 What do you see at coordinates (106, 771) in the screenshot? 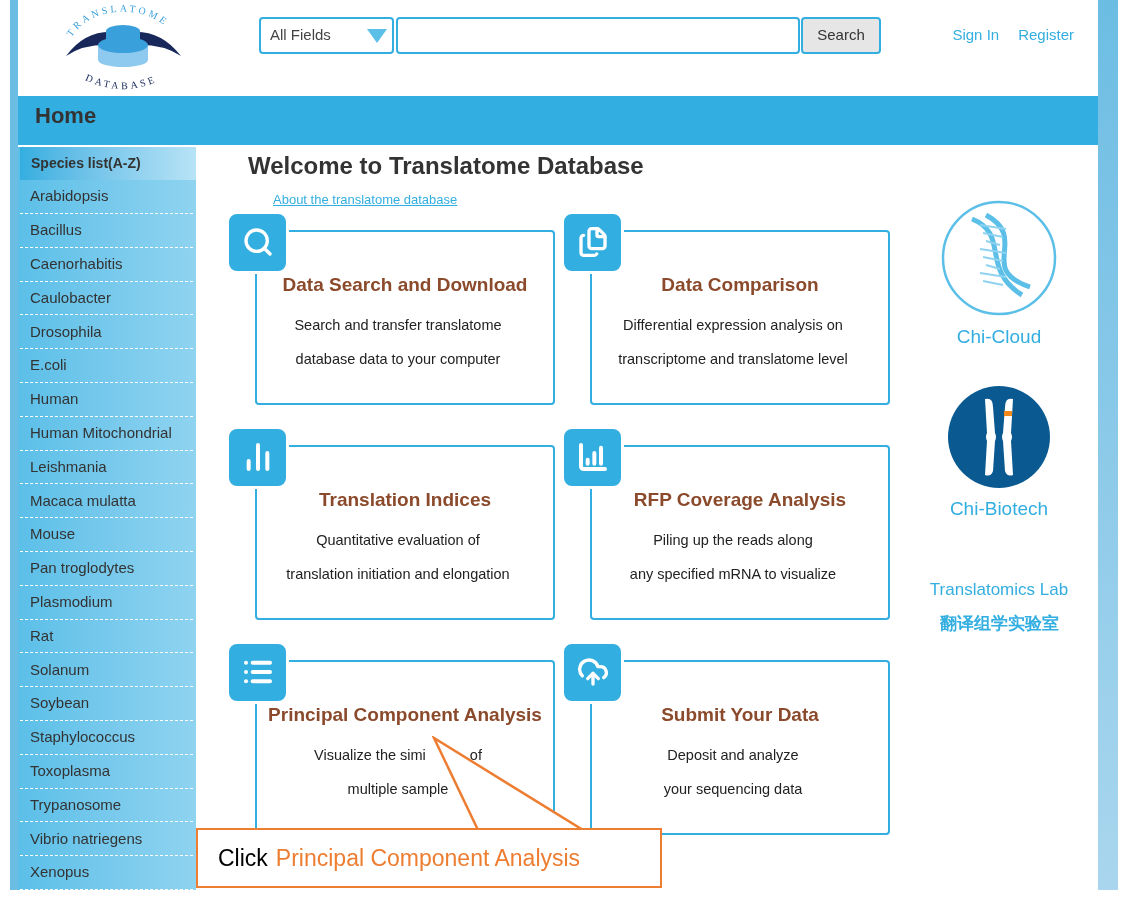
I see `species-item: Toxoplasma` at bounding box center [106, 771].